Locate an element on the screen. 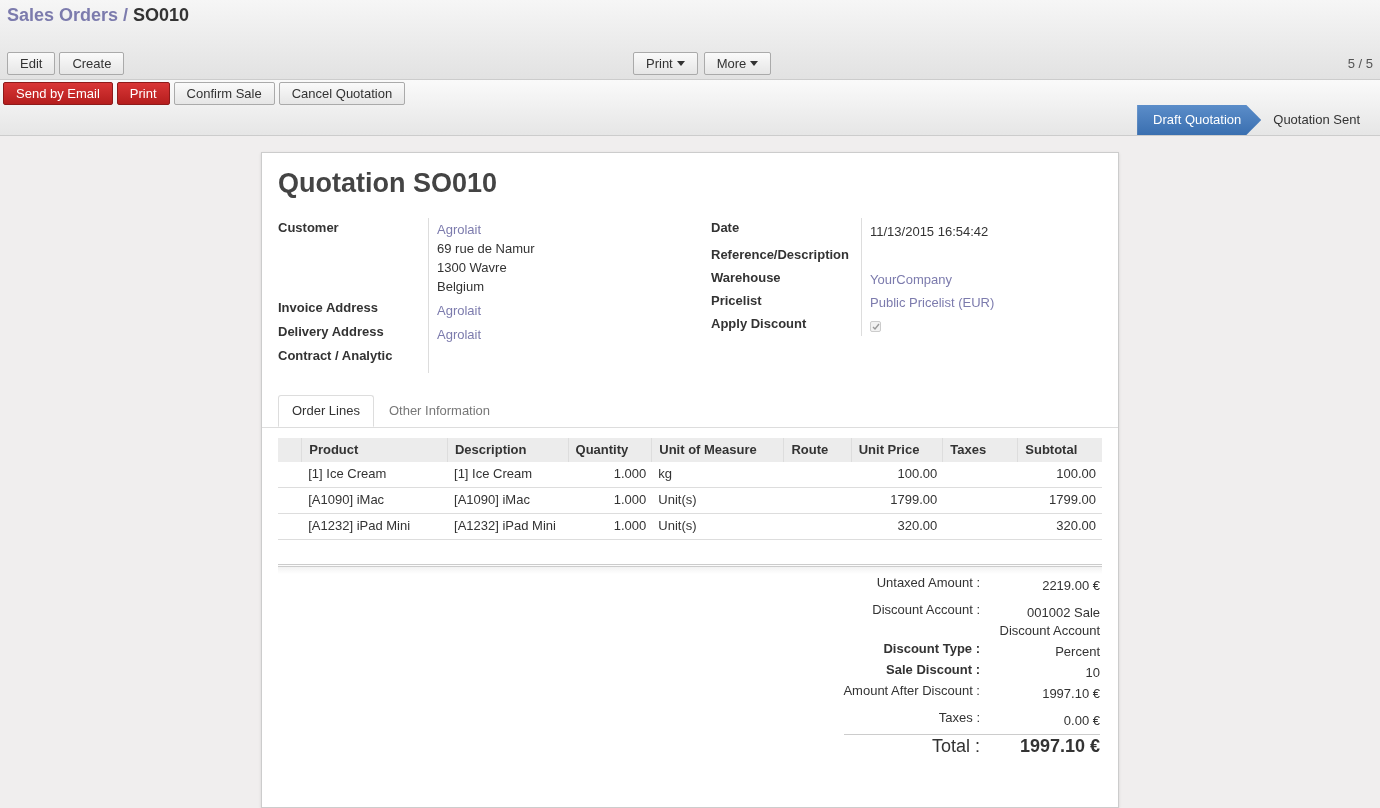 The image size is (1380, 808). field-label: Date is located at coordinates (725, 227).